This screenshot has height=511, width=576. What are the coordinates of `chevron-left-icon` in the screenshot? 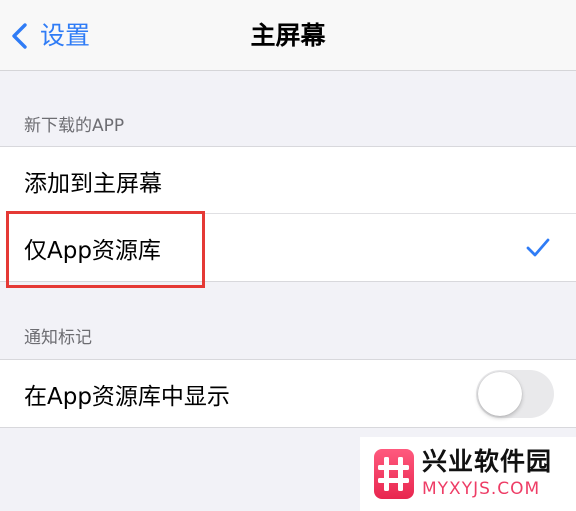 It's located at (19, 36).